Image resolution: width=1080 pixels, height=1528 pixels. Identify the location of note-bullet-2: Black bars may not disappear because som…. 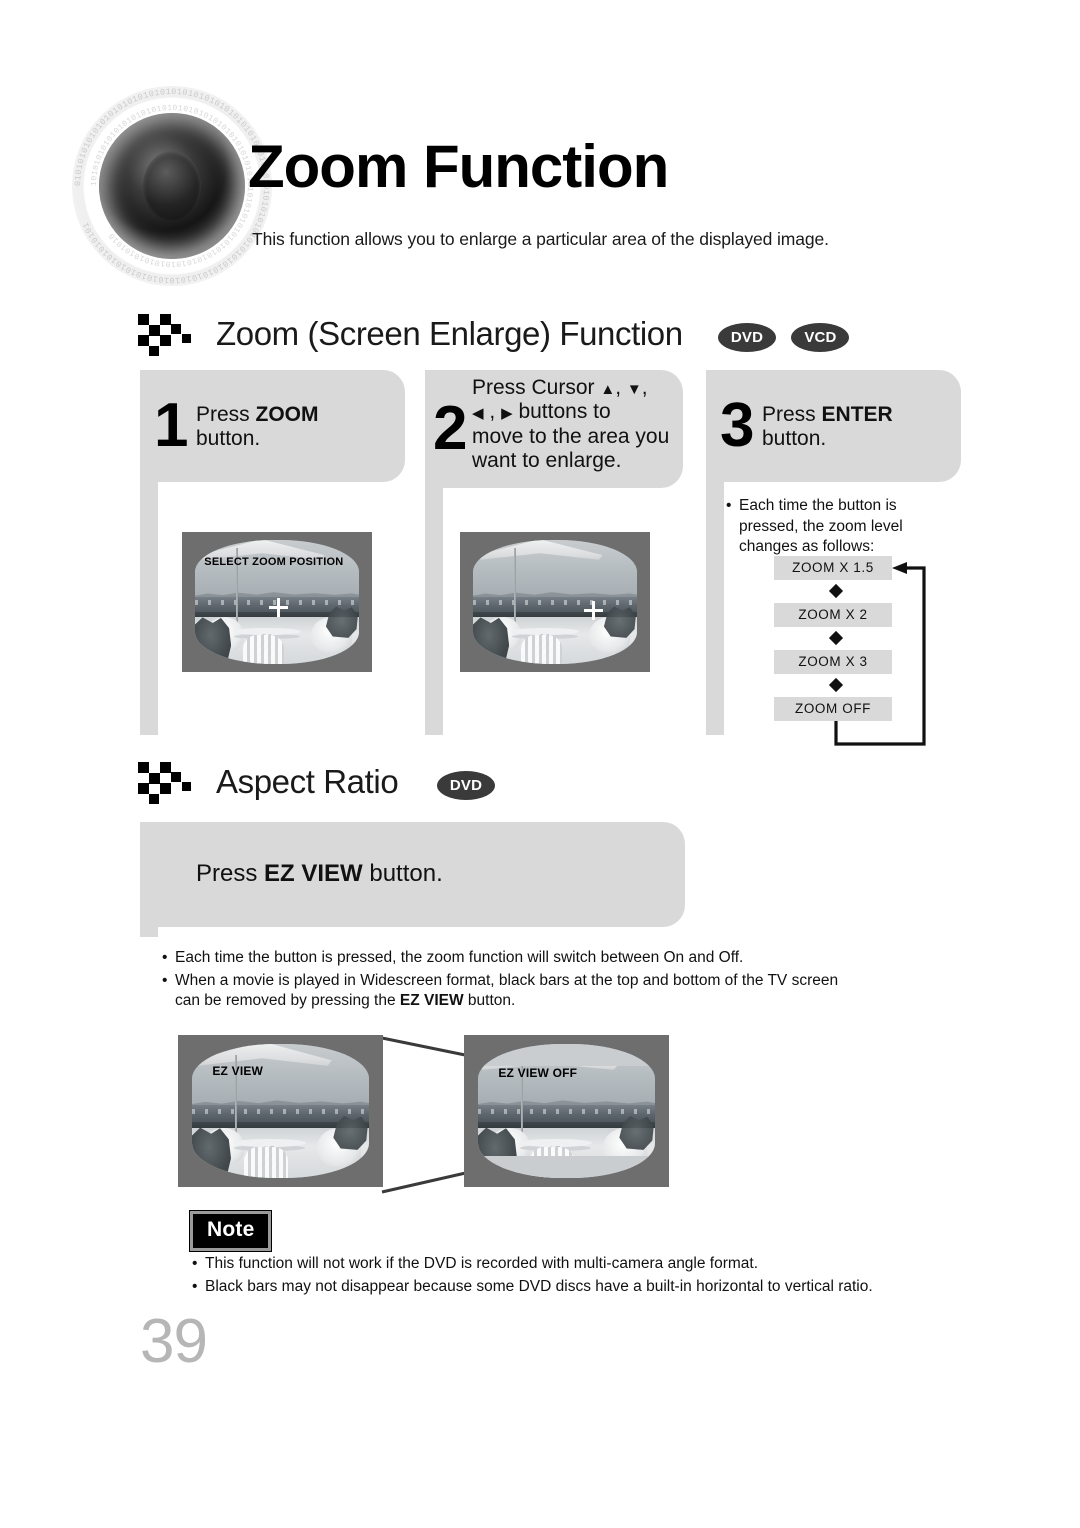
(539, 1286).